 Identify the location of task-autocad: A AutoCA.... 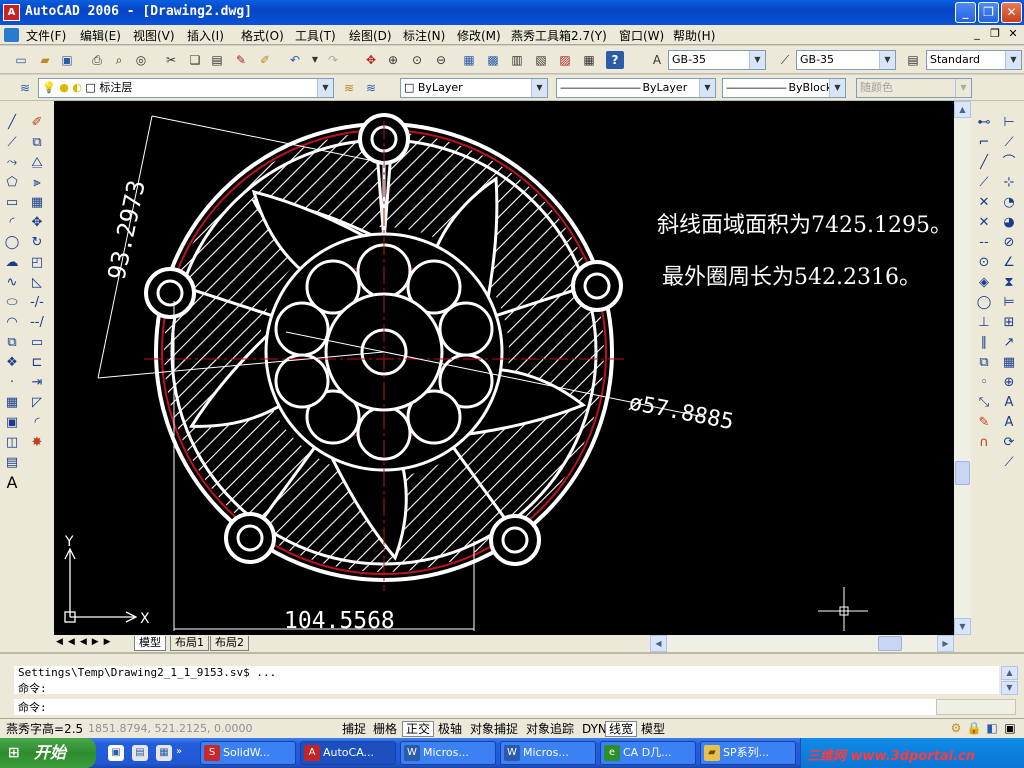
(348, 753).